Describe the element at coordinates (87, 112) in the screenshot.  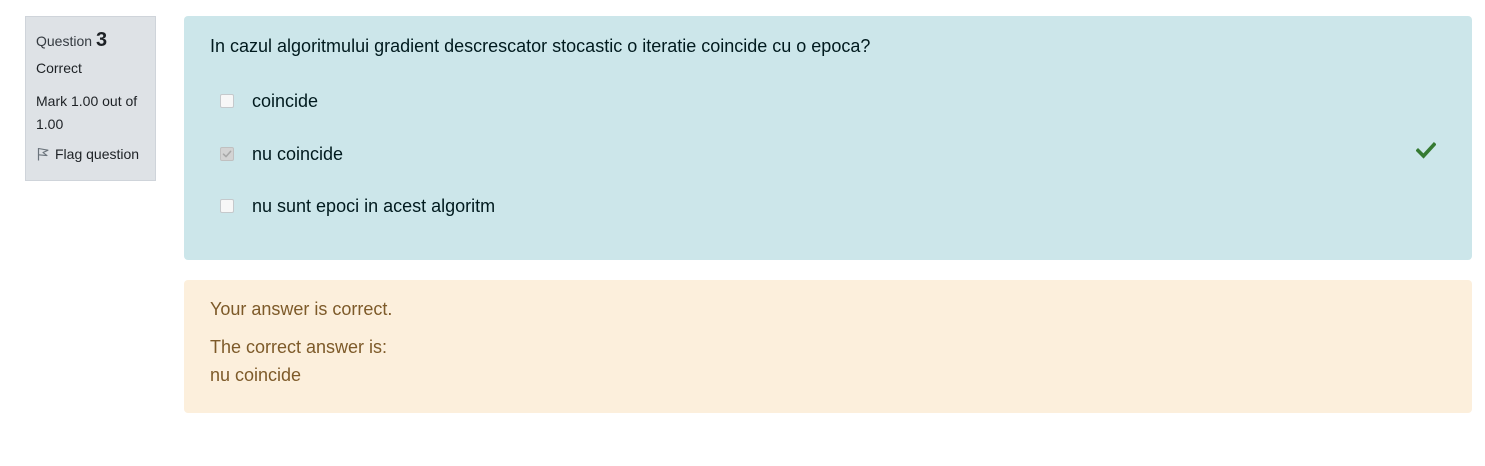
I see `question-grade: Mark 1.00 out of 1.00` at that location.